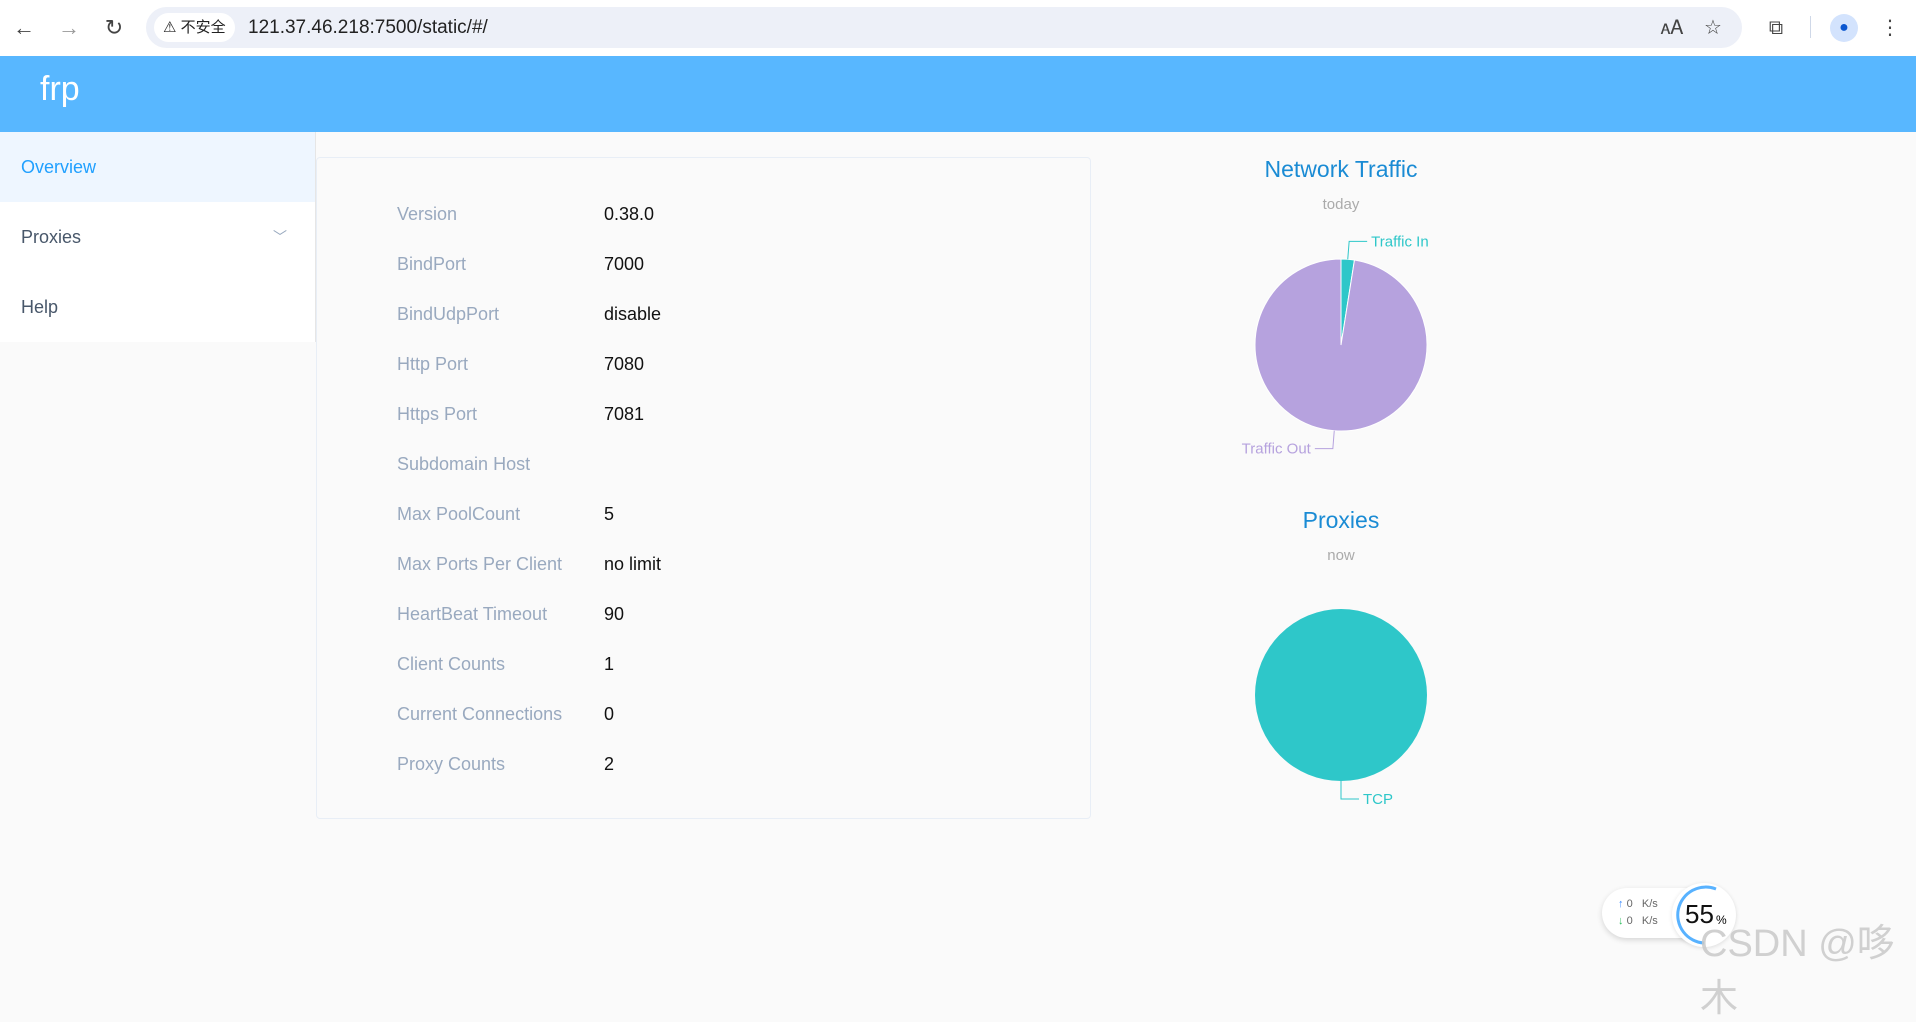 The image size is (1916, 1022). Describe the element at coordinates (1621, 921) in the screenshot. I see `download-arrow-icon: ↓` at that location.